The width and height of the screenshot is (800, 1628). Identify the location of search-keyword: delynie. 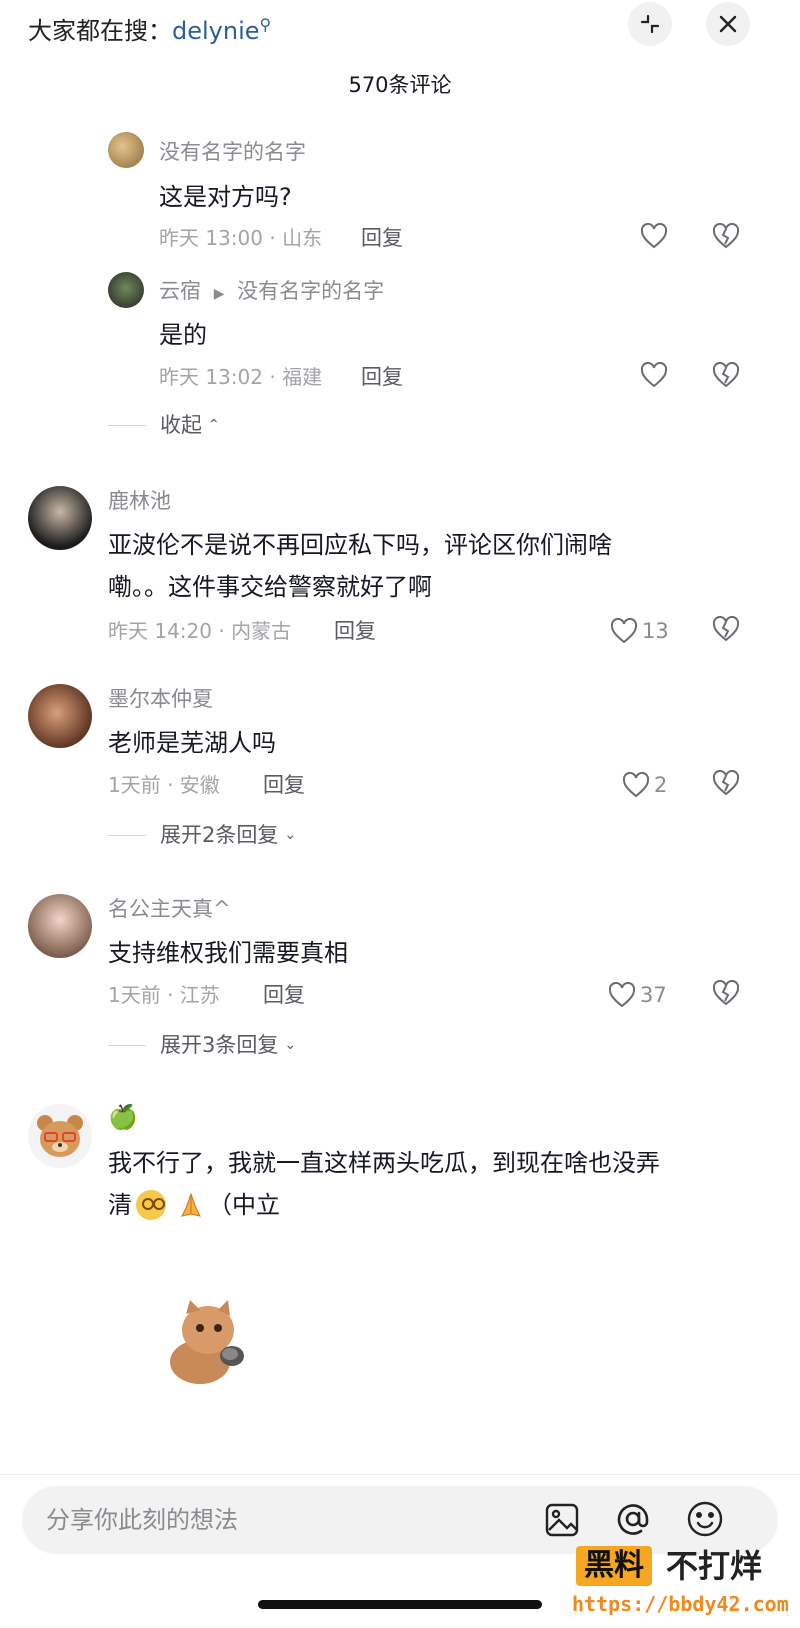
(216, 31).